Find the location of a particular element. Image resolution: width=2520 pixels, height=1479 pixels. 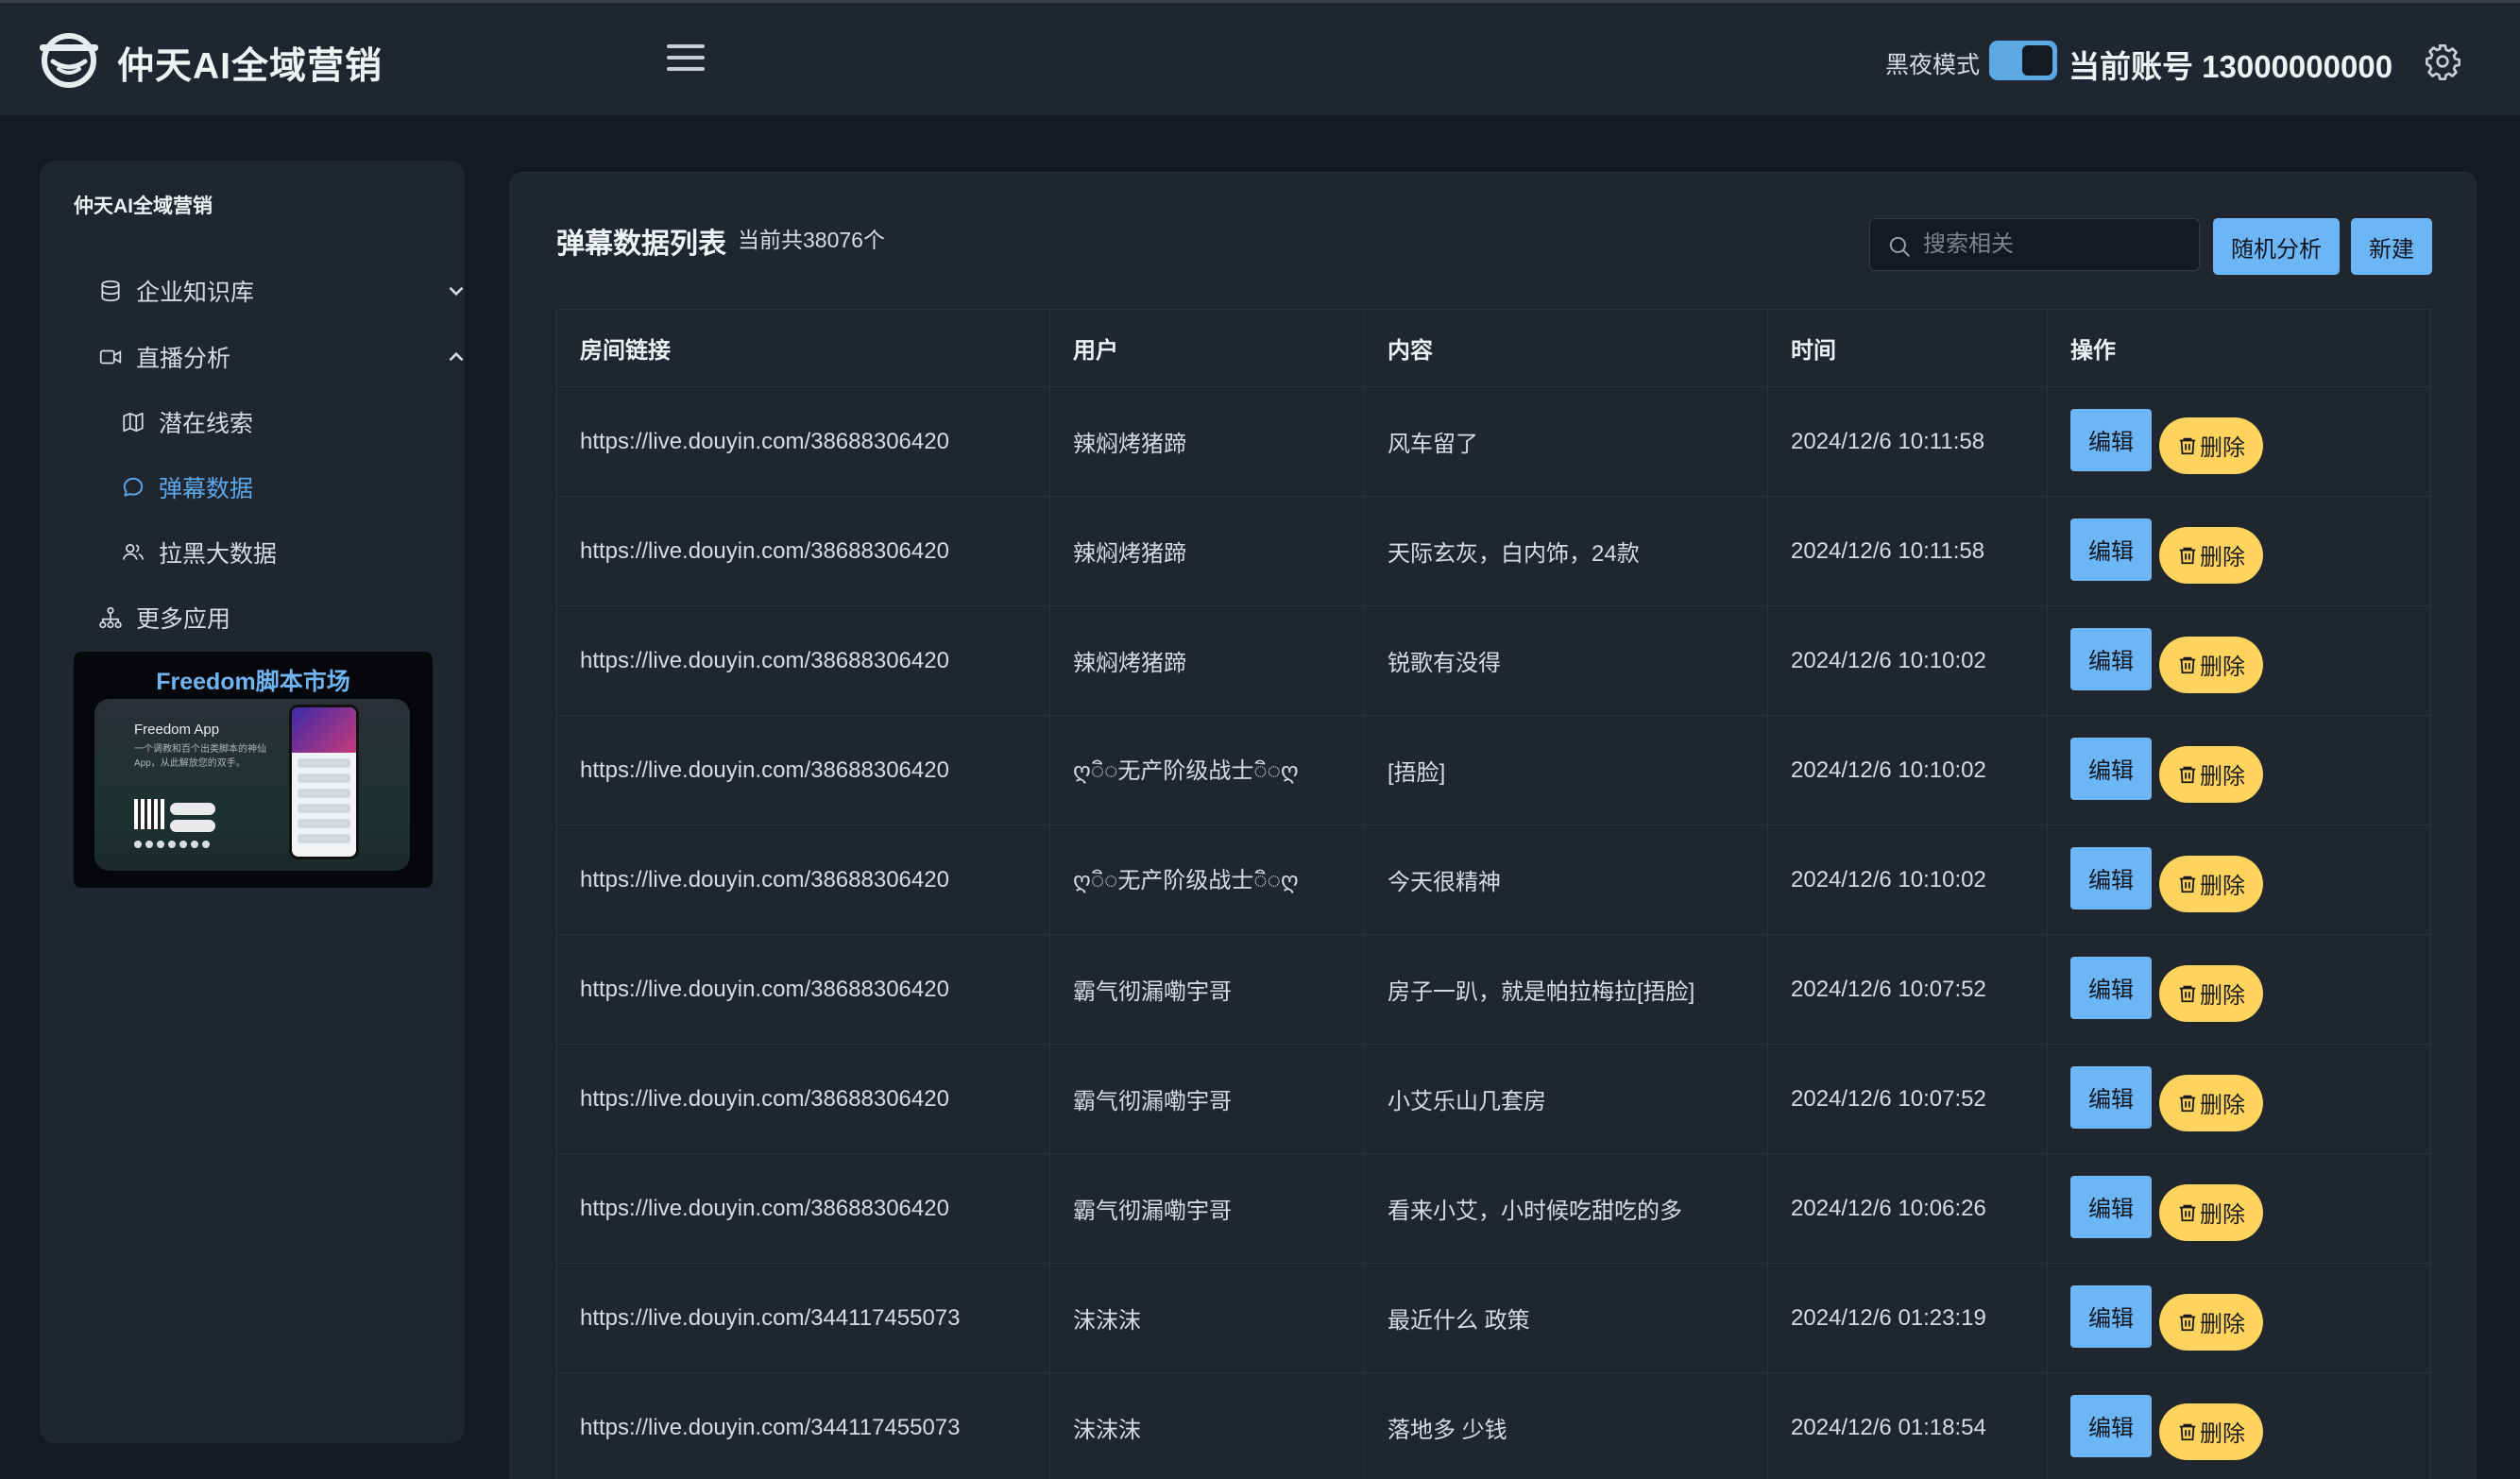

top-header: 仲天AI全域营销 黑夜模式 当前账号 13000000000 is located at coordinates (1260, 57).